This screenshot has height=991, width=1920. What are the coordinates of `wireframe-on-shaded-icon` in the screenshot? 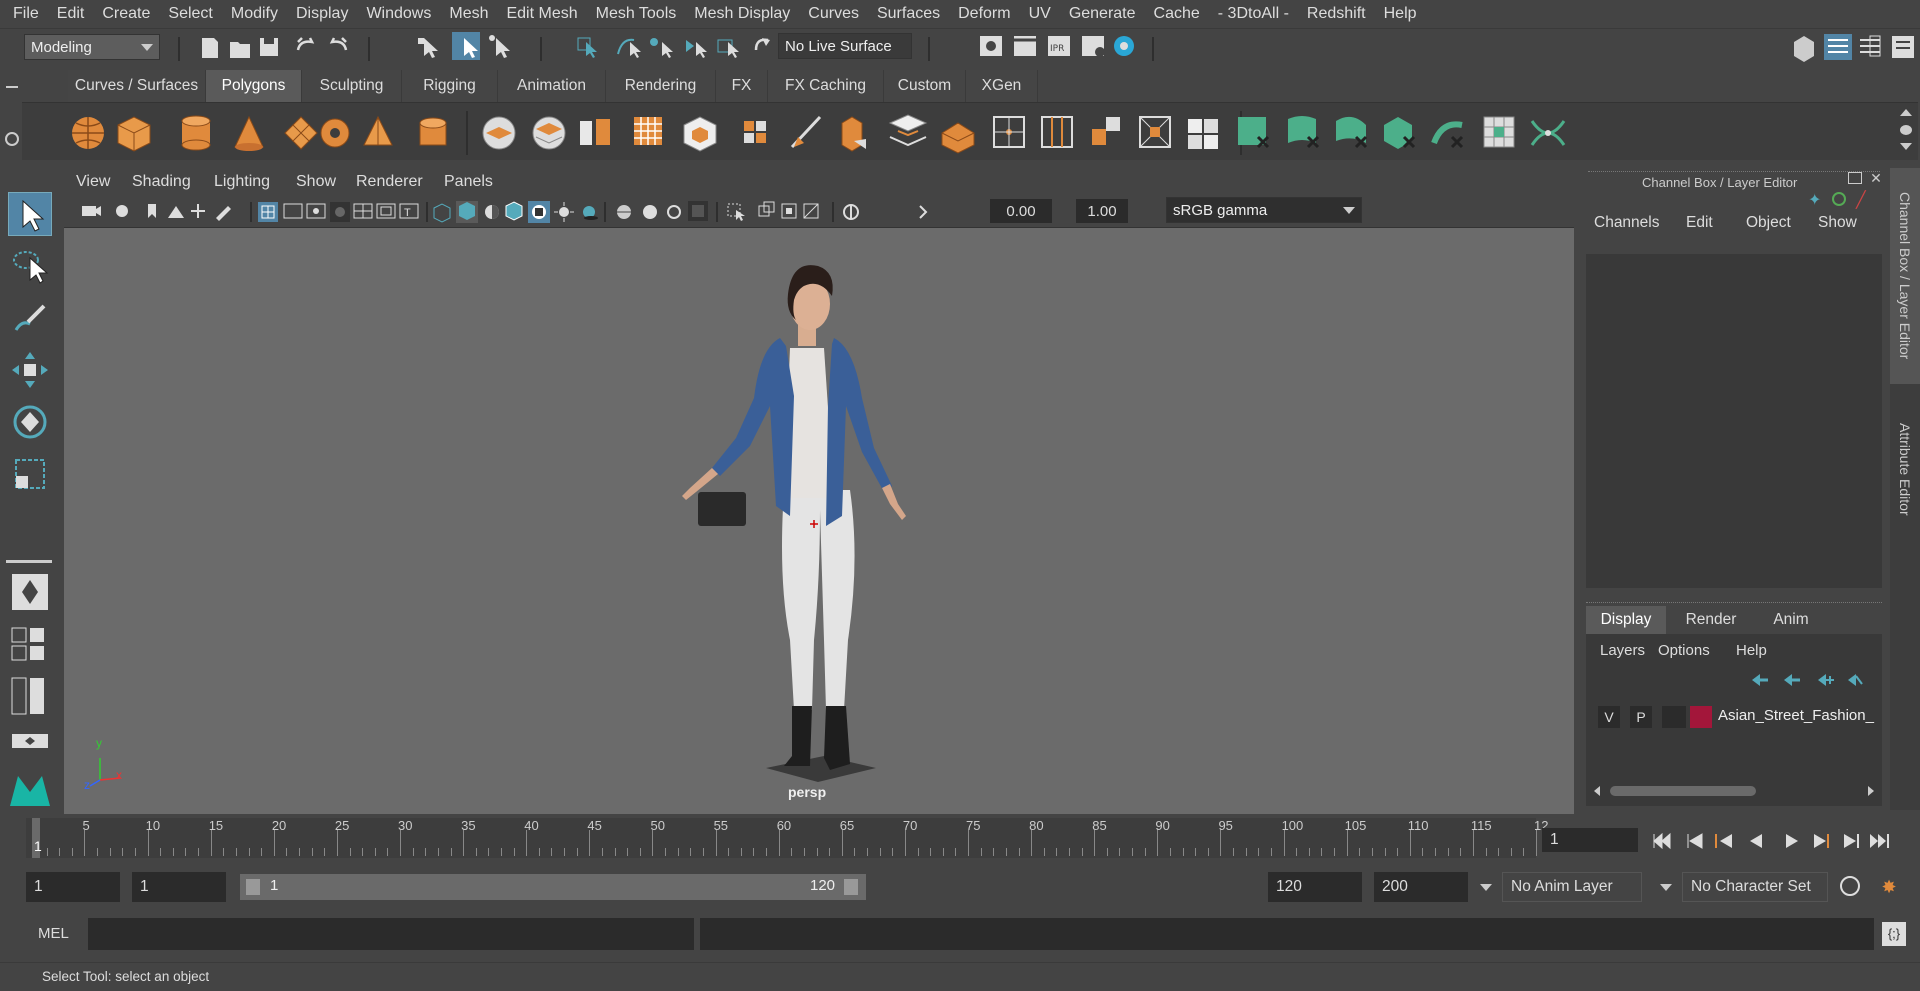 It's located at (514, 211).